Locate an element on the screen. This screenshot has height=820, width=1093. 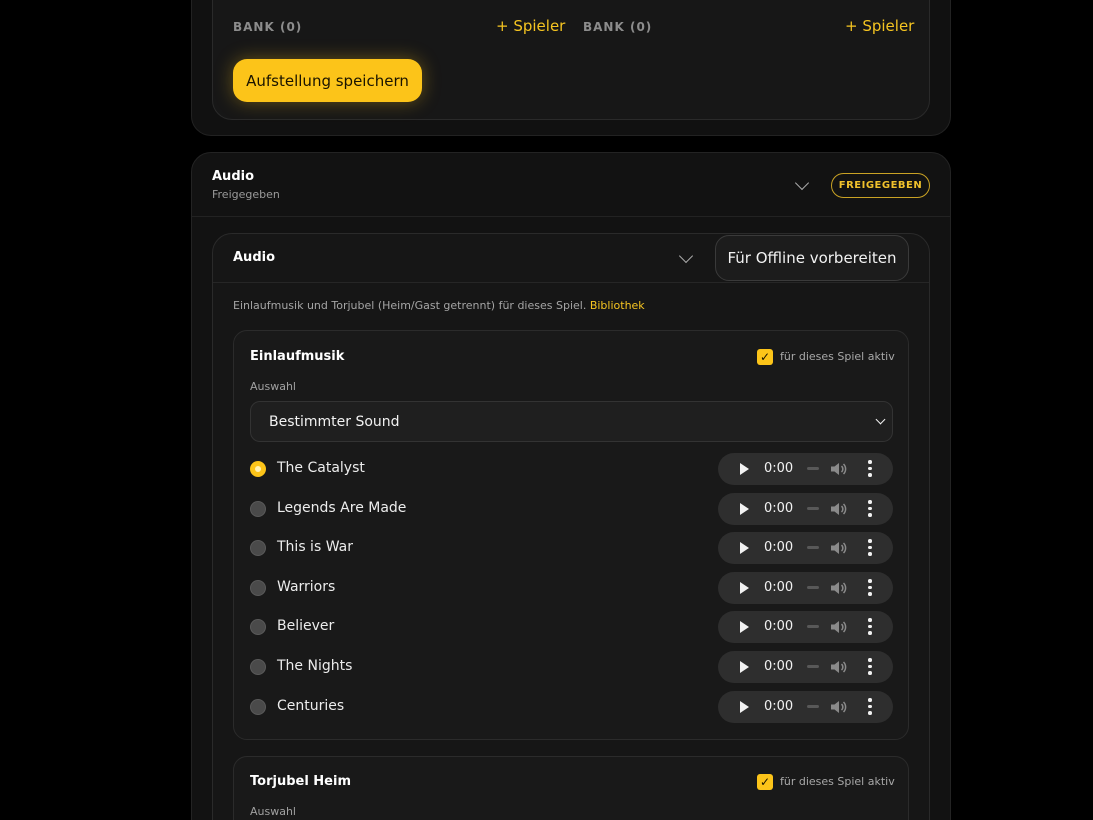
save-lineup-button: Aufstellung speichern is located at coordinates (327, 80).